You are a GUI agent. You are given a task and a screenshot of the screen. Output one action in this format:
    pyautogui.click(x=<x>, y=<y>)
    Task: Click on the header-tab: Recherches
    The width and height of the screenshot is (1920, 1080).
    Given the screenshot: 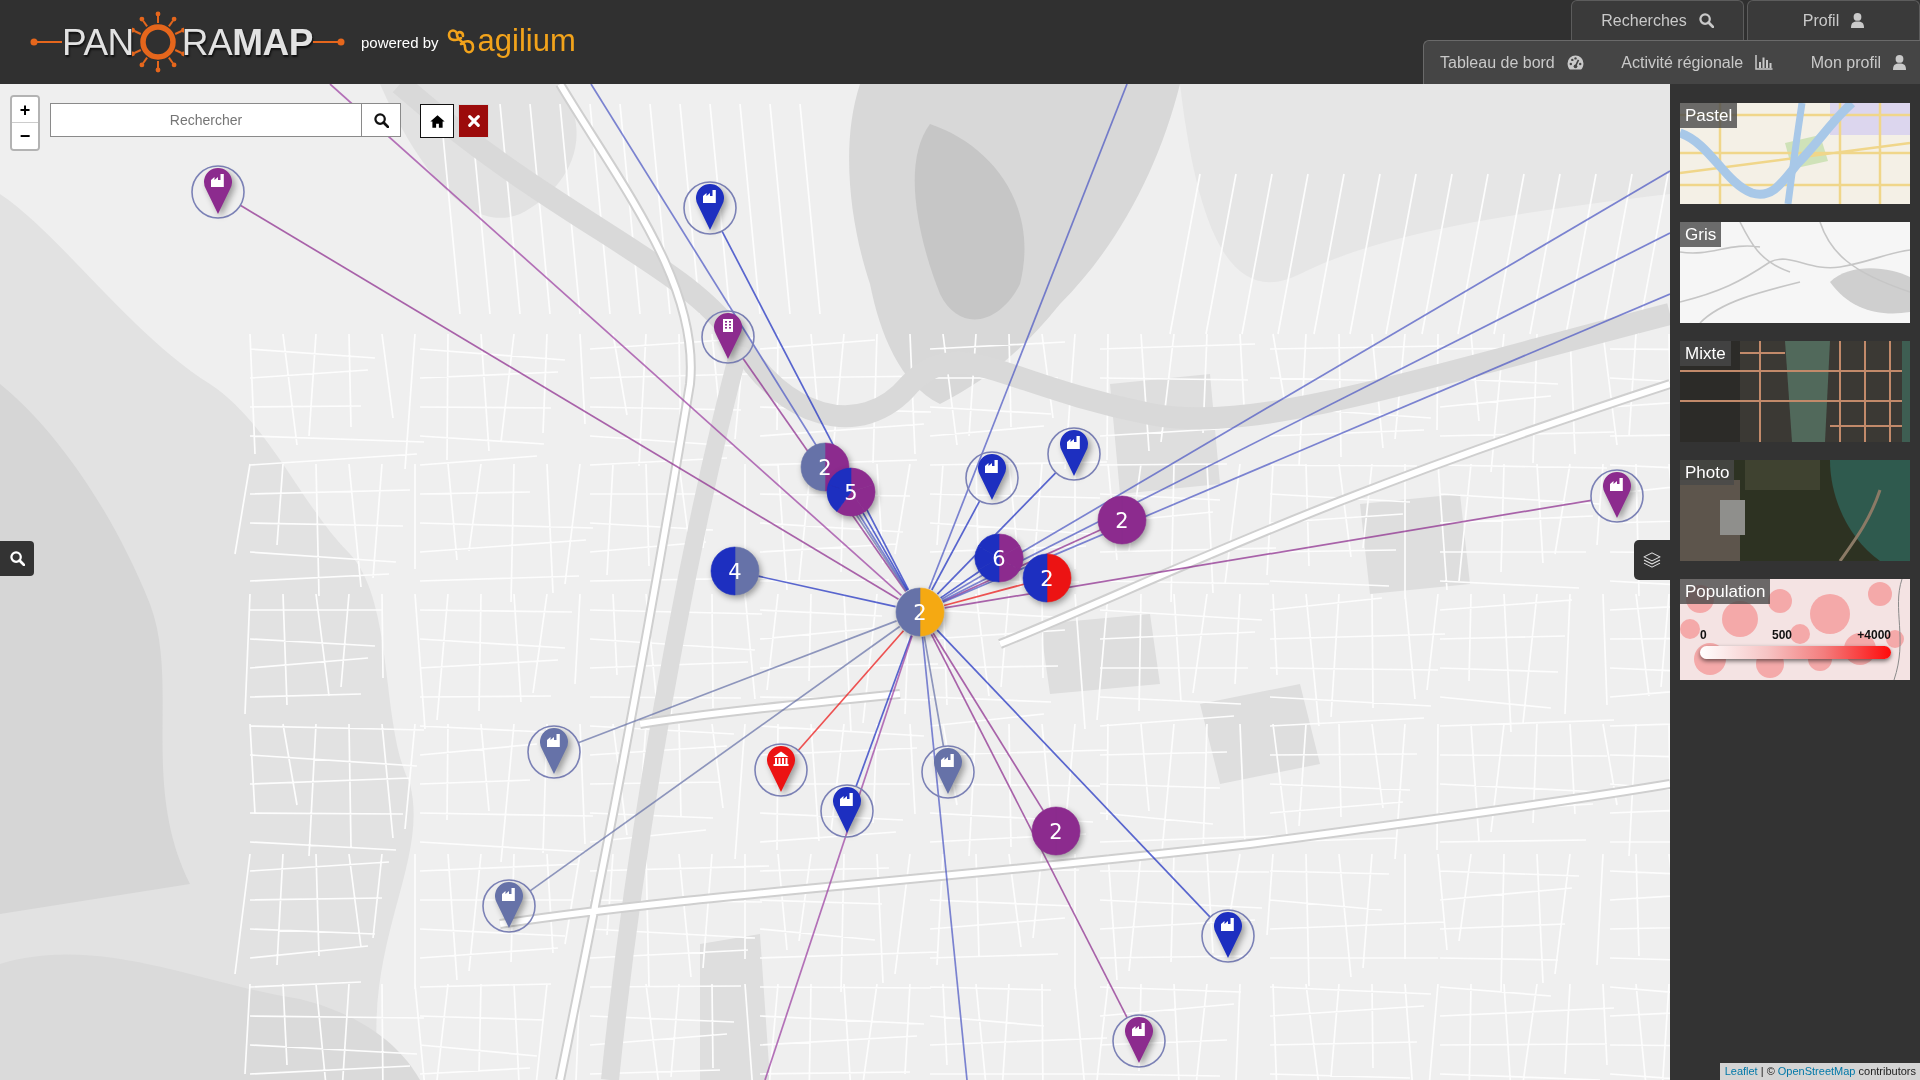 What is the action you would take?
    pyautogui.click(x=1657, y=20)
    